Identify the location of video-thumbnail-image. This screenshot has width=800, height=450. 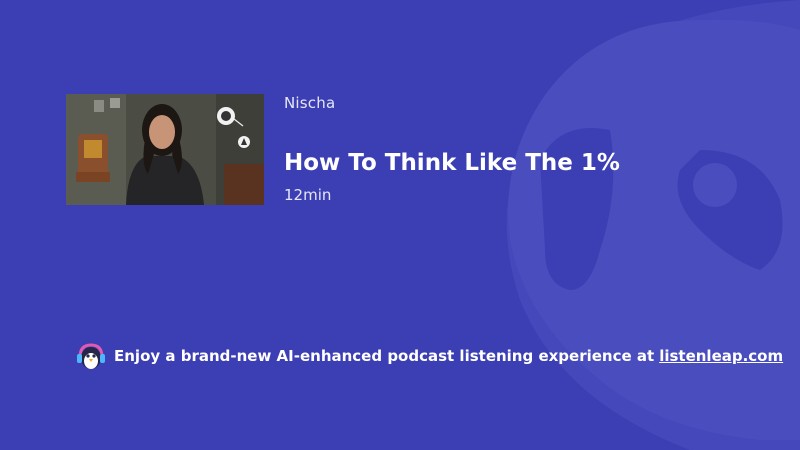
(165, 149).